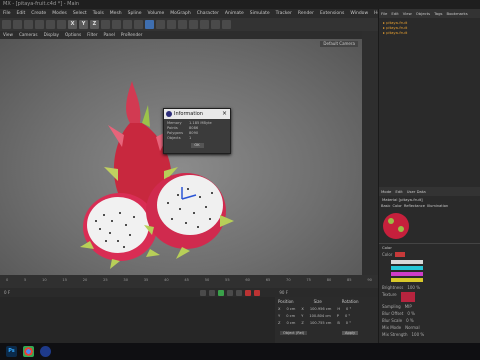 Image resolution: width=480 pixels, height=360 pixels. Describe the element at coordinates (410, 320) in the screenshot. I see `blur-scale-value: 0 %` at that location.